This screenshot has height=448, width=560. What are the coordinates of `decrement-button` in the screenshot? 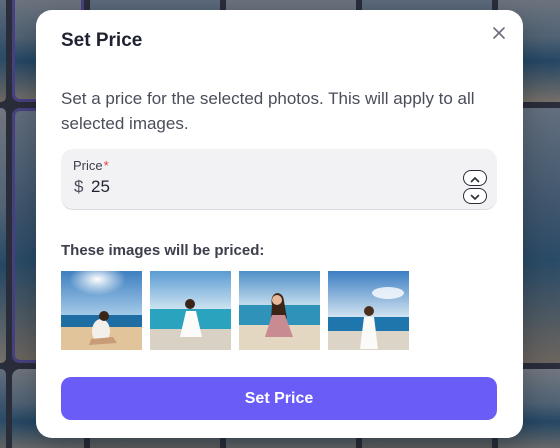 It's located at (475, 196).